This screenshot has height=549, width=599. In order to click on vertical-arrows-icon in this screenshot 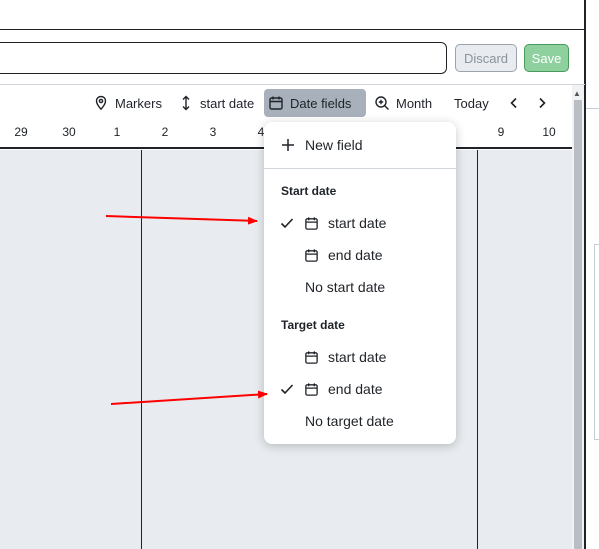, I will do `click(186, 103)`.